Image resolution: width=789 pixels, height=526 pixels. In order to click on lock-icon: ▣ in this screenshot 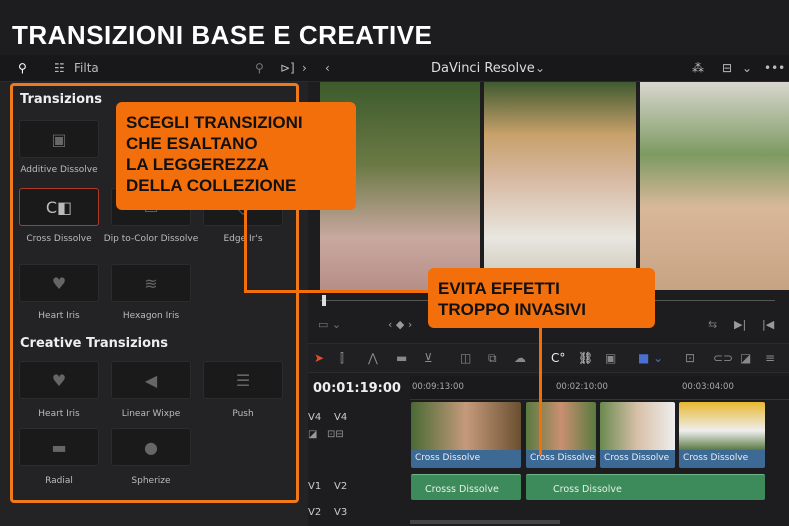, I will do `click(610, 358)`.